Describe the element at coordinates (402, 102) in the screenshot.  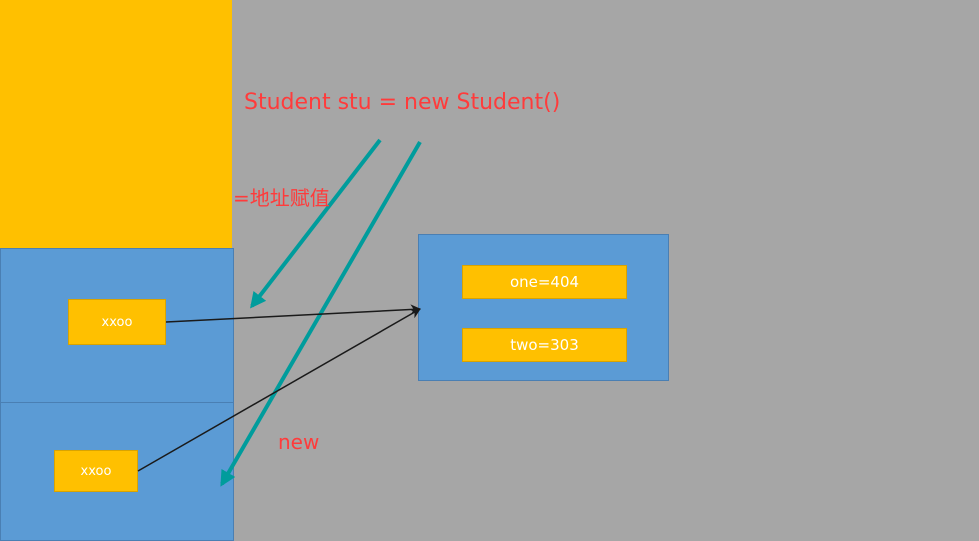
I see `code-label: Student stu = new Student()` at that location.